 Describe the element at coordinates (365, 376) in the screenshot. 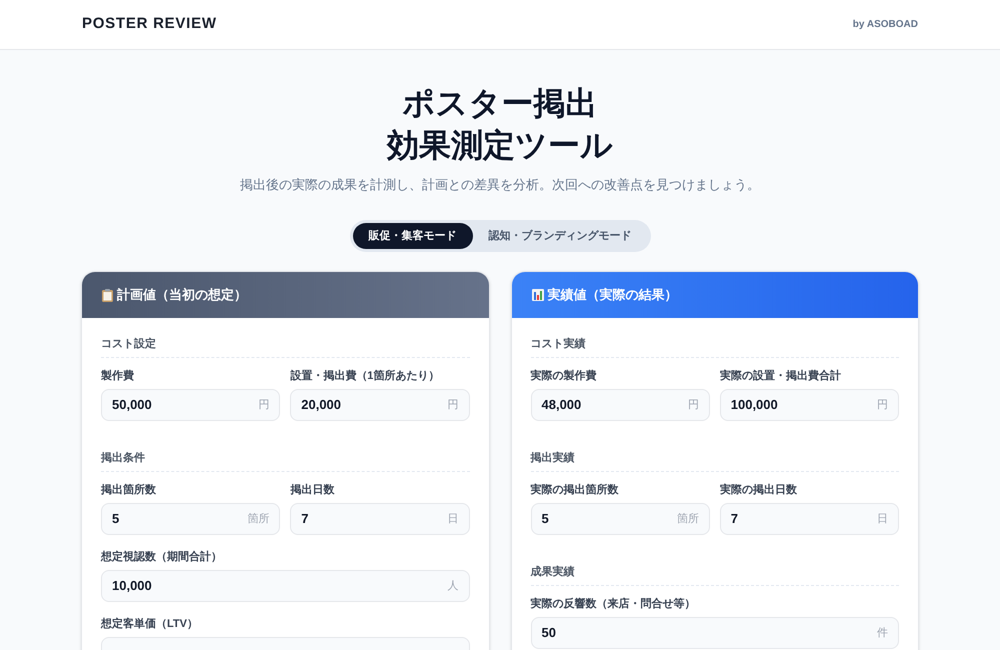

I see `field-label: 設置・掲出費（1箇所あたり）` at that location.